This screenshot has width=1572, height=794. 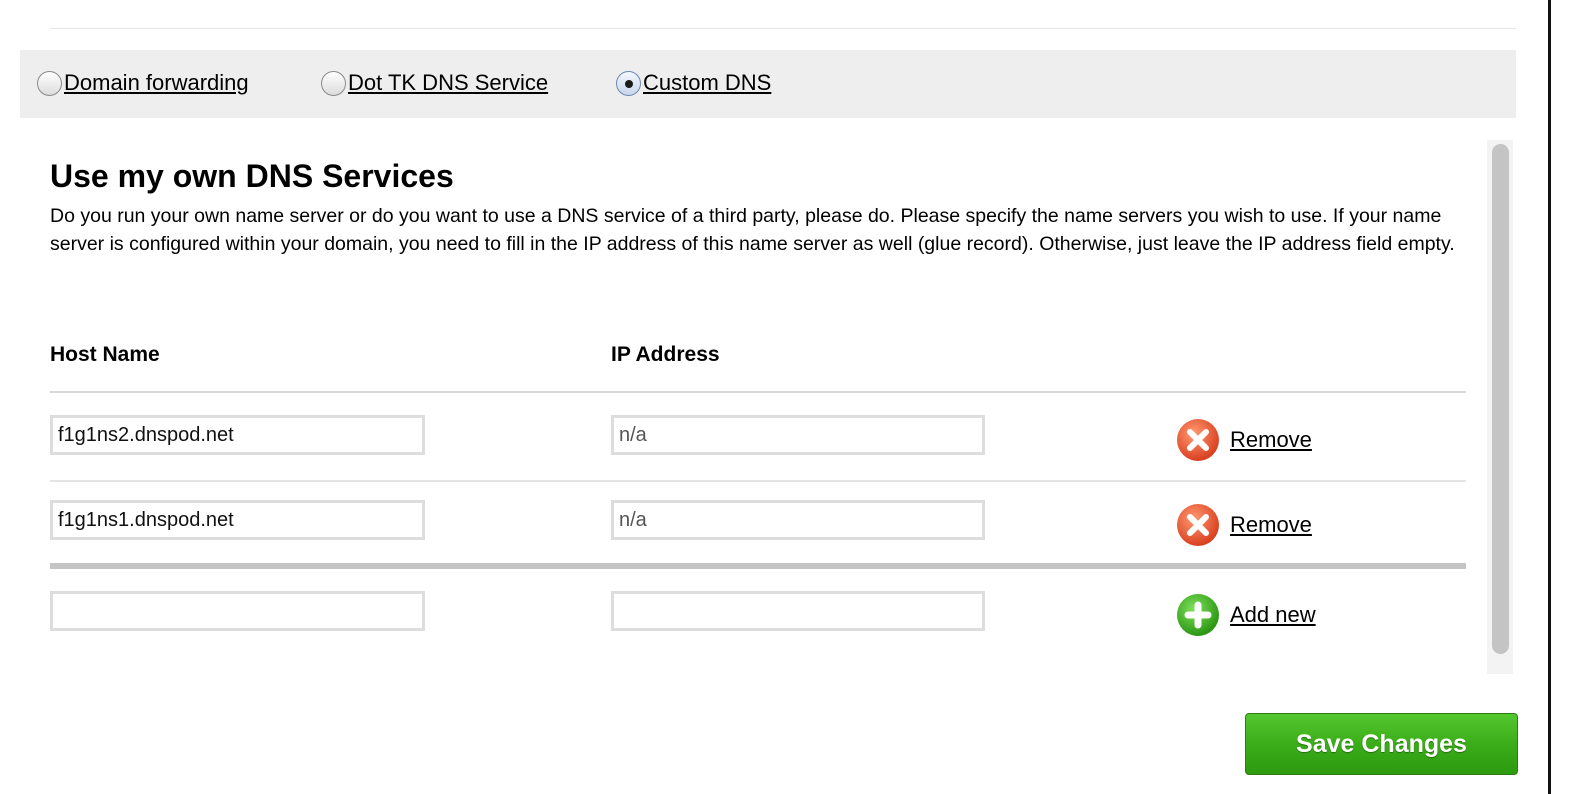 What do you see at coordinates (1549, 397) in the screenshot?
I see `window-edge` at bounding box center [1549, 397].